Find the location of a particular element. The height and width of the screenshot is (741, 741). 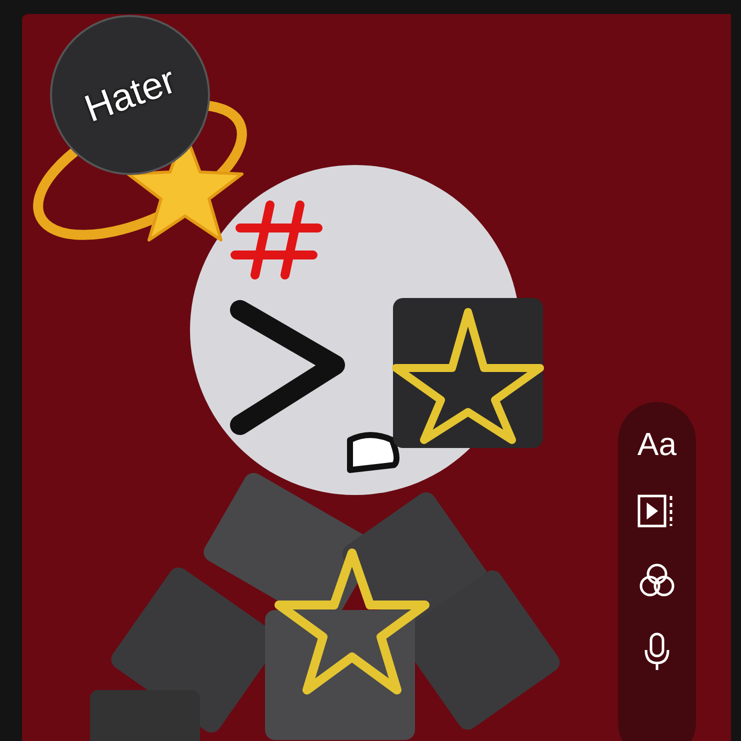

text-tool-button: Aa is located at coordinates (657, 444).